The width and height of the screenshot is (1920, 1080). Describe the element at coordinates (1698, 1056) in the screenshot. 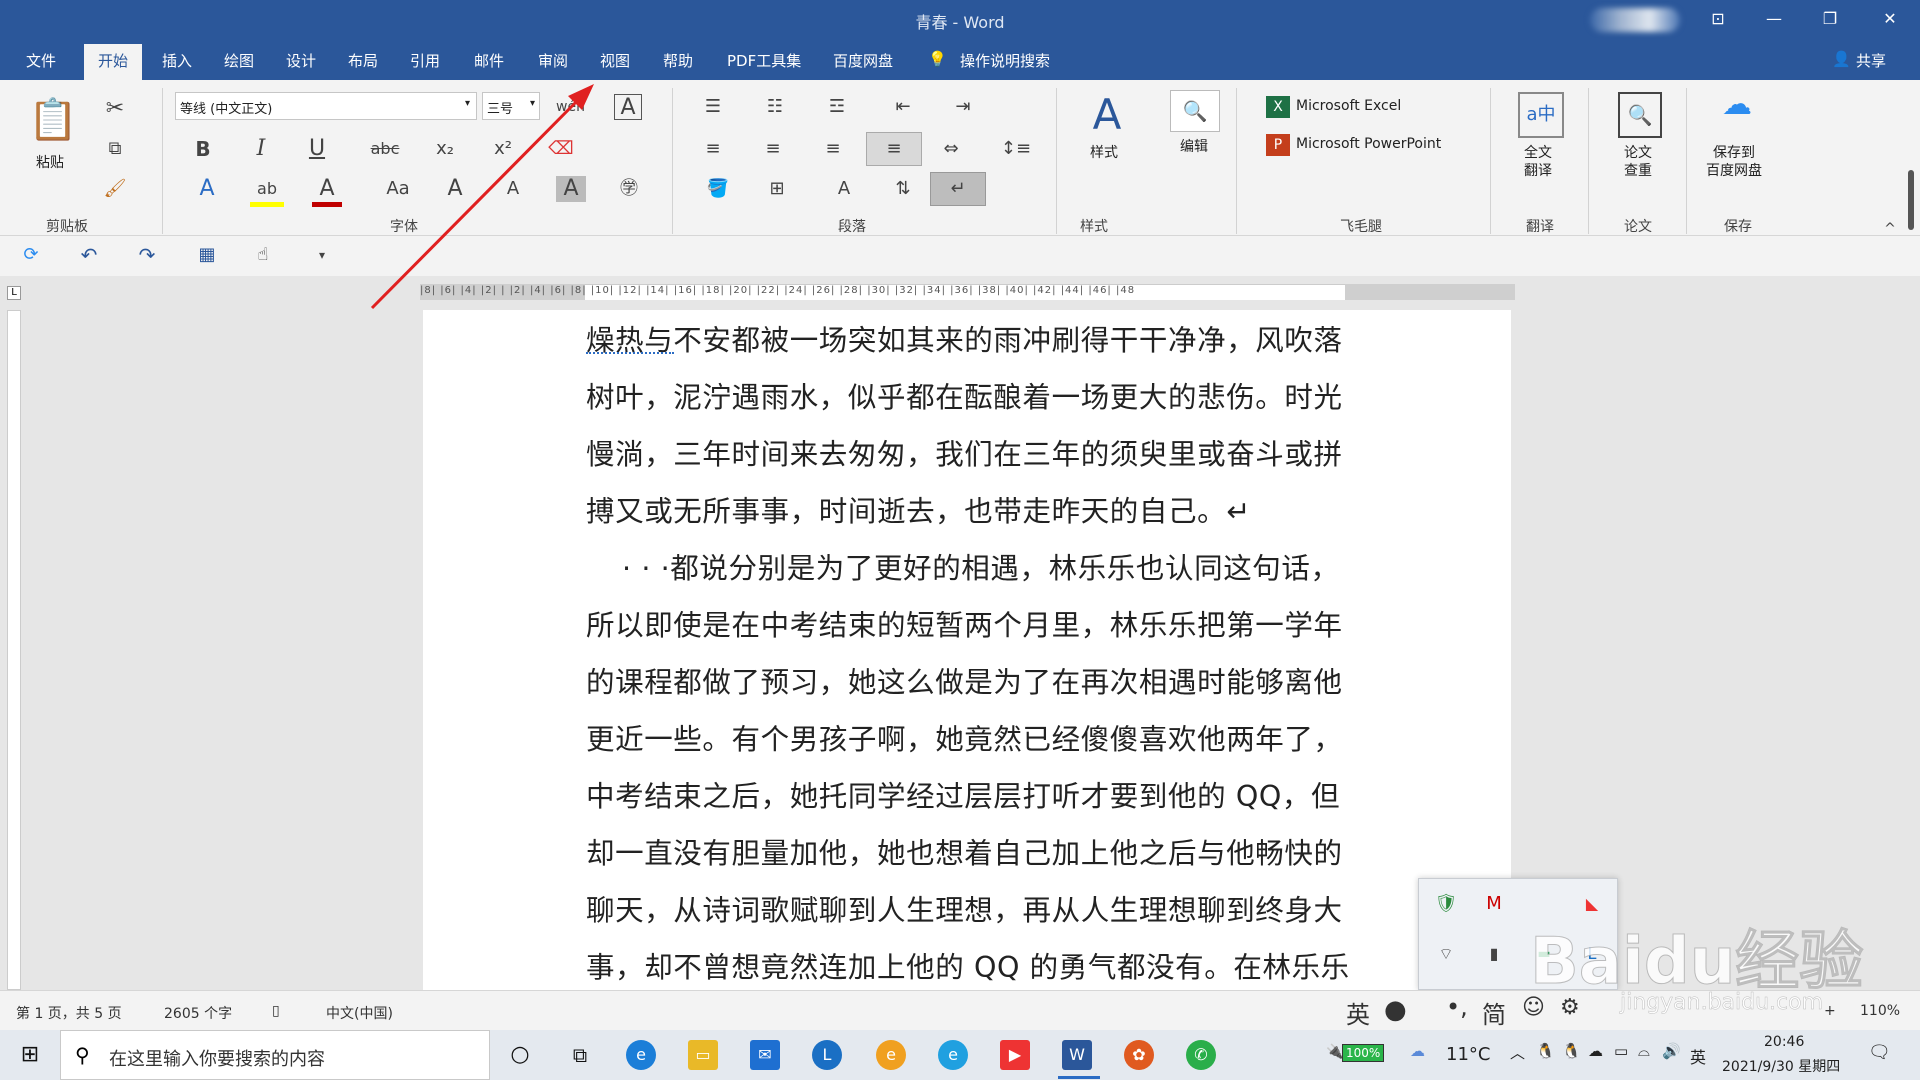

I see `tray-ime: 英` at that location.